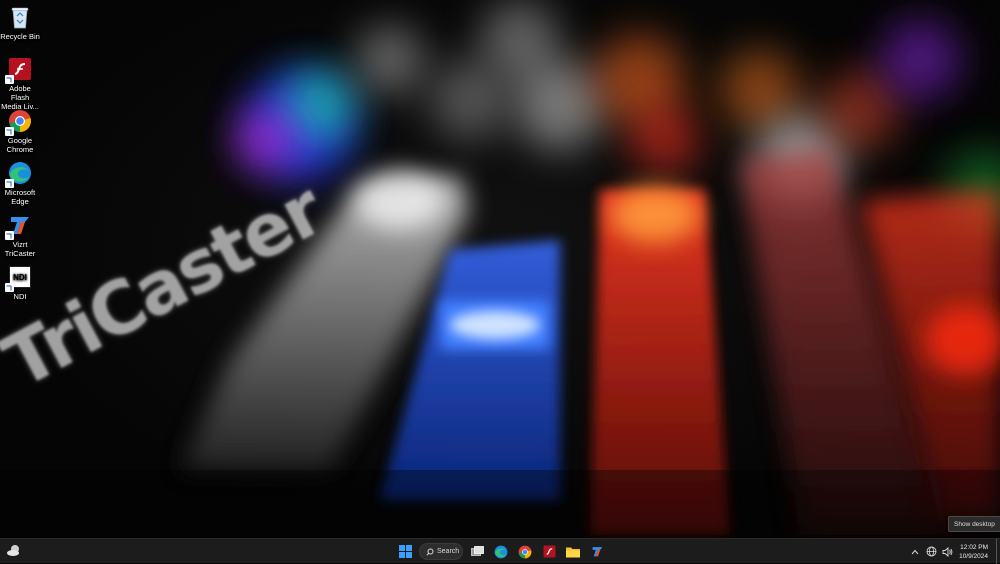  I want to click on taskbar-file-explorer-button, so click(573, 551).